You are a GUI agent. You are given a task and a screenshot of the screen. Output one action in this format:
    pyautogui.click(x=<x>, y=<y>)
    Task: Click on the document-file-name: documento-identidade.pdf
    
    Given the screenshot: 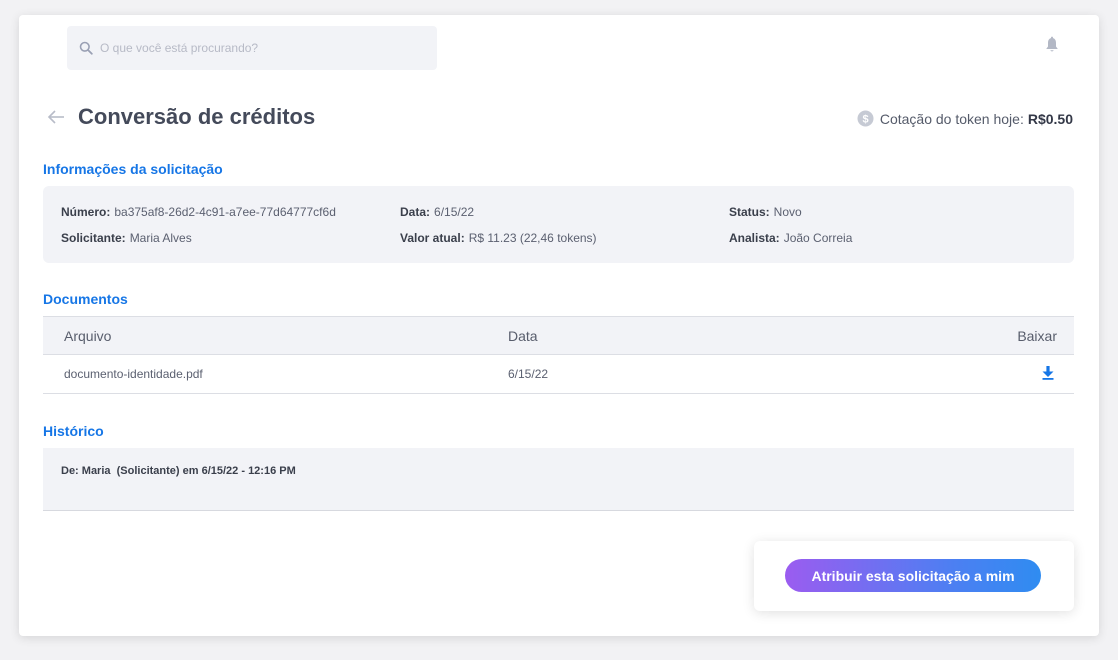 What is the action you would take?
    pyautogui.click(x=133, y=374)
    